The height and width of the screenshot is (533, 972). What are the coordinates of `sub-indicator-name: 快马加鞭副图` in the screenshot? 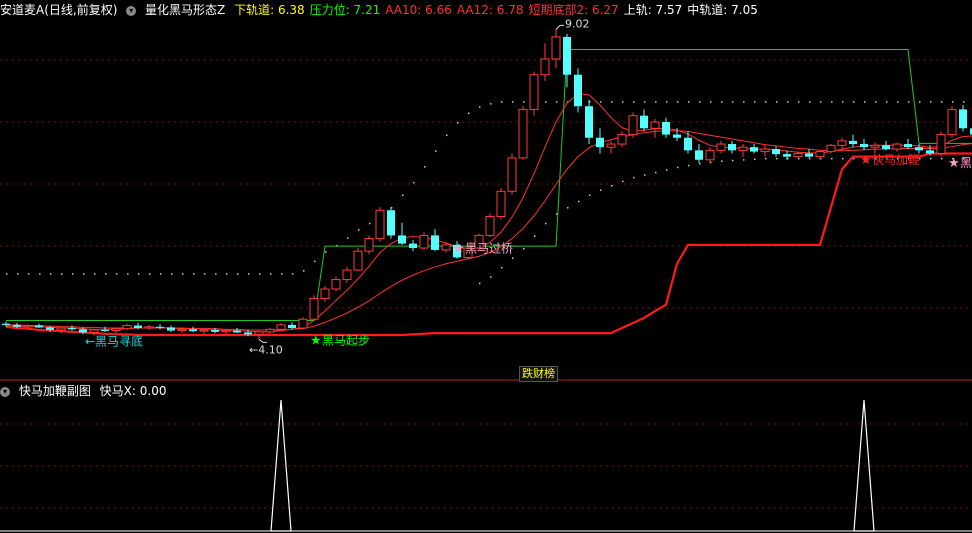 It's located at (55, 391).